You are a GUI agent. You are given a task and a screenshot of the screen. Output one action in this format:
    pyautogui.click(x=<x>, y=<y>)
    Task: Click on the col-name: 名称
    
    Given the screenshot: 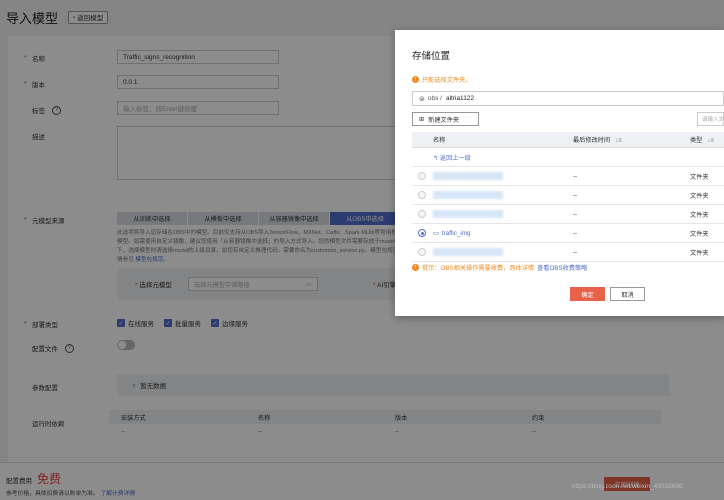 What is the action you would take?
    pyautogui.click(x=439, y=140)
    